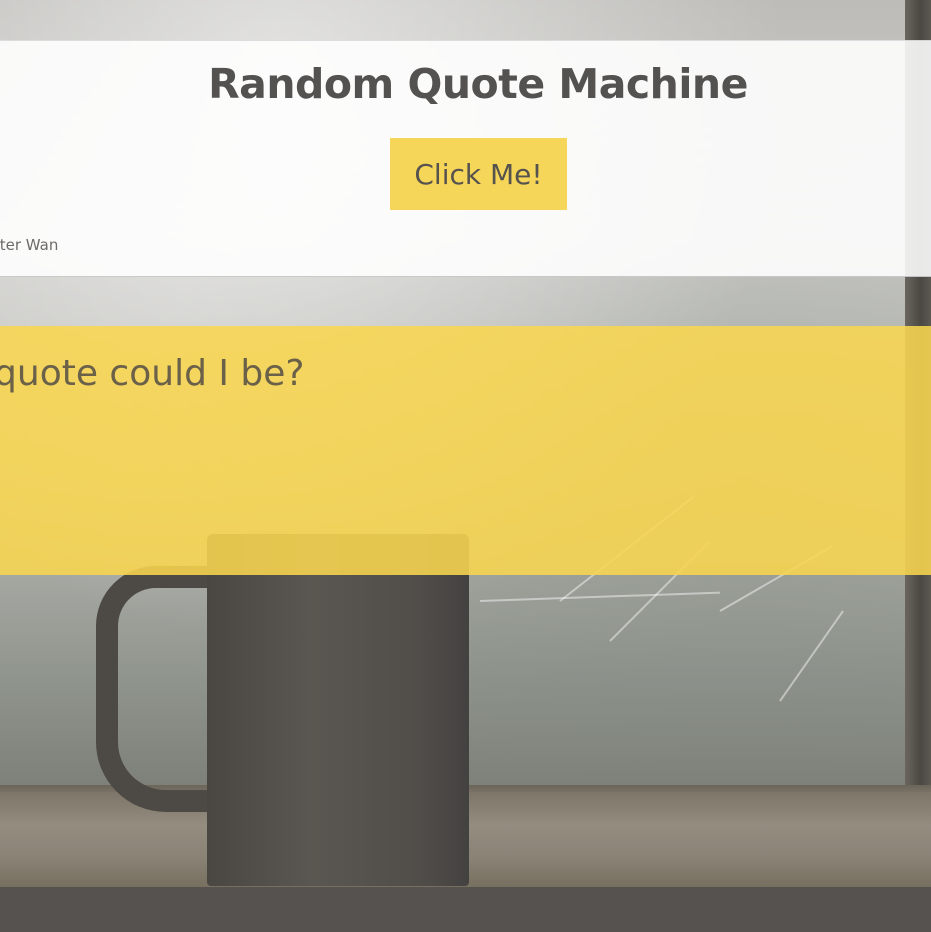 The image size is (931, 932). I want to click on background-floor, so click(465, 909).